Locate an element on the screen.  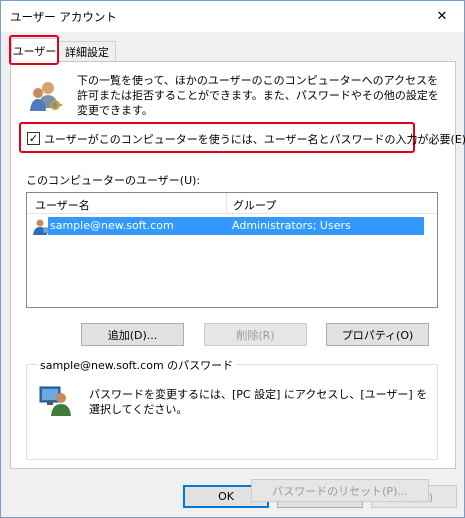
title-bar: ユーザー アカウント ✕ is located at coordinates (232, 16).